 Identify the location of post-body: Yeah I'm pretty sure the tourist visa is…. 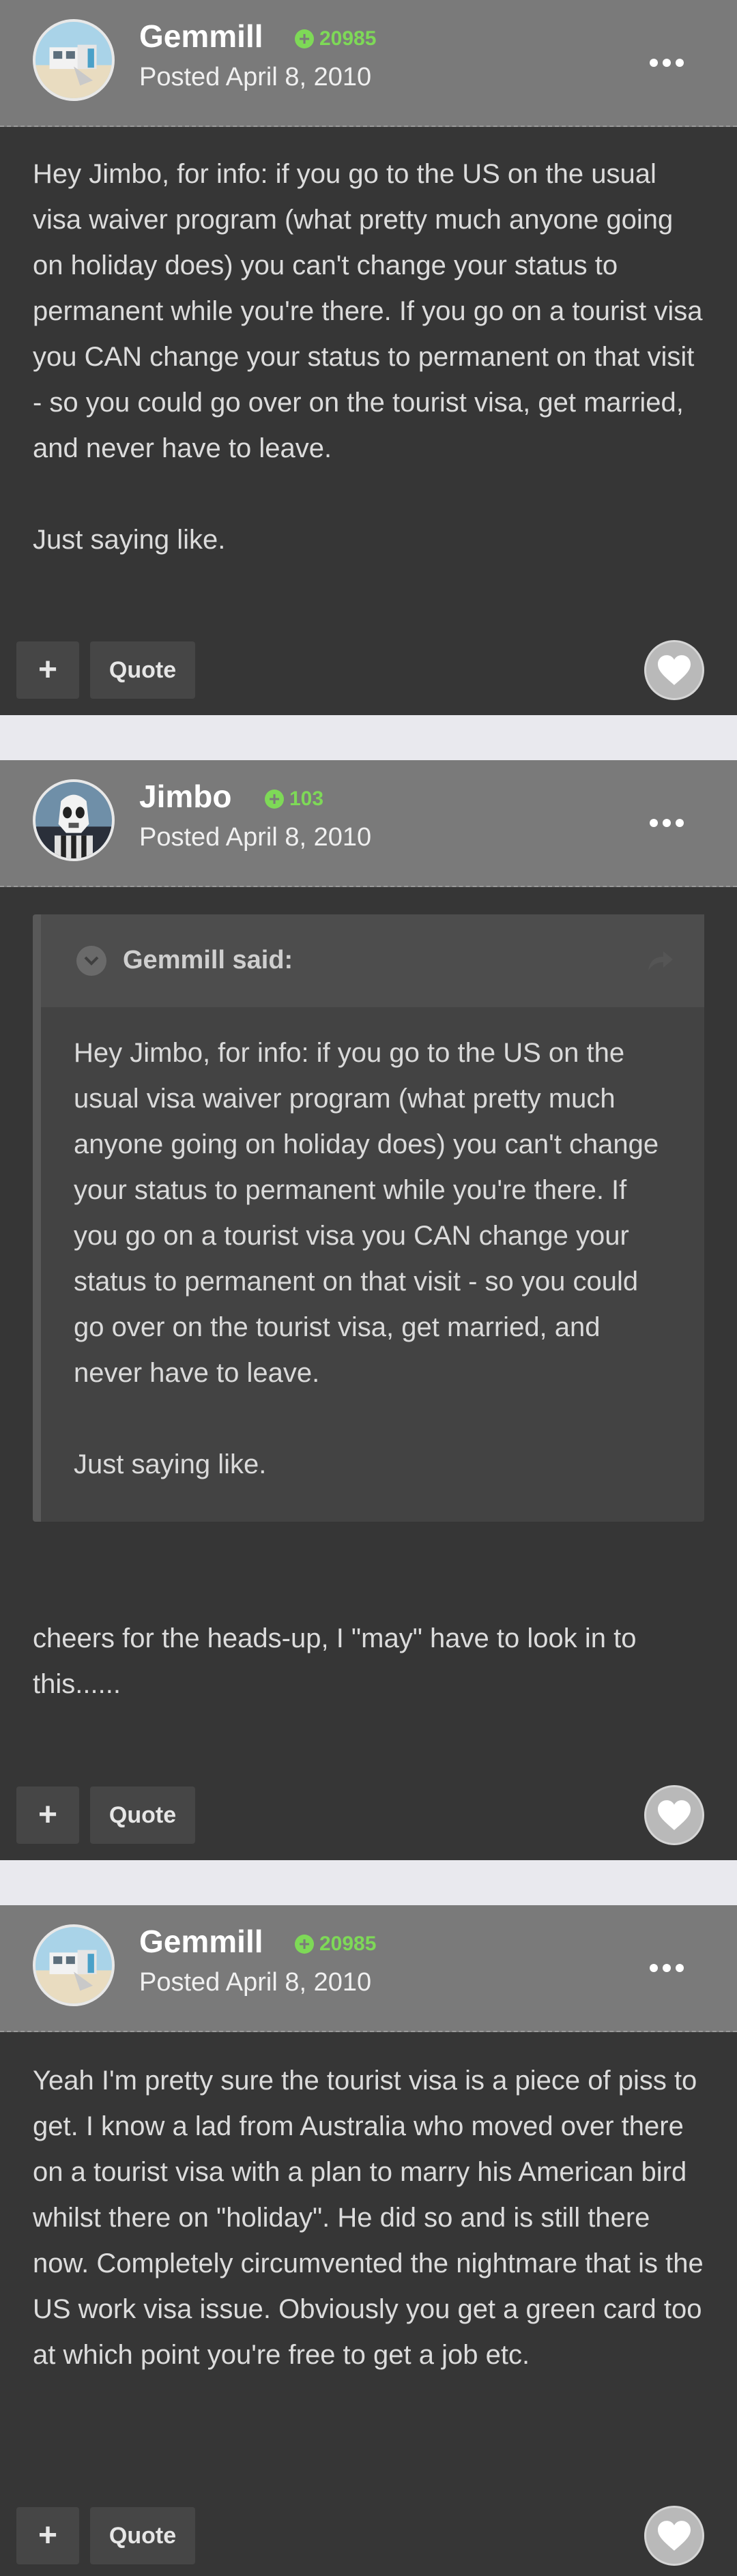
(370, 2218).